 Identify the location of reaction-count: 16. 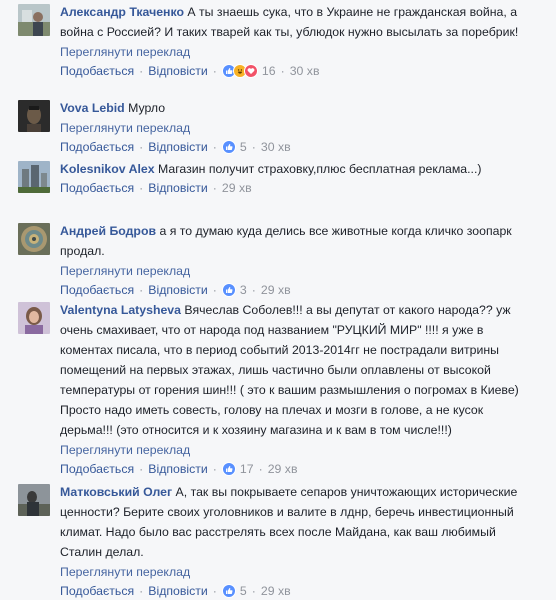
(268, 71).